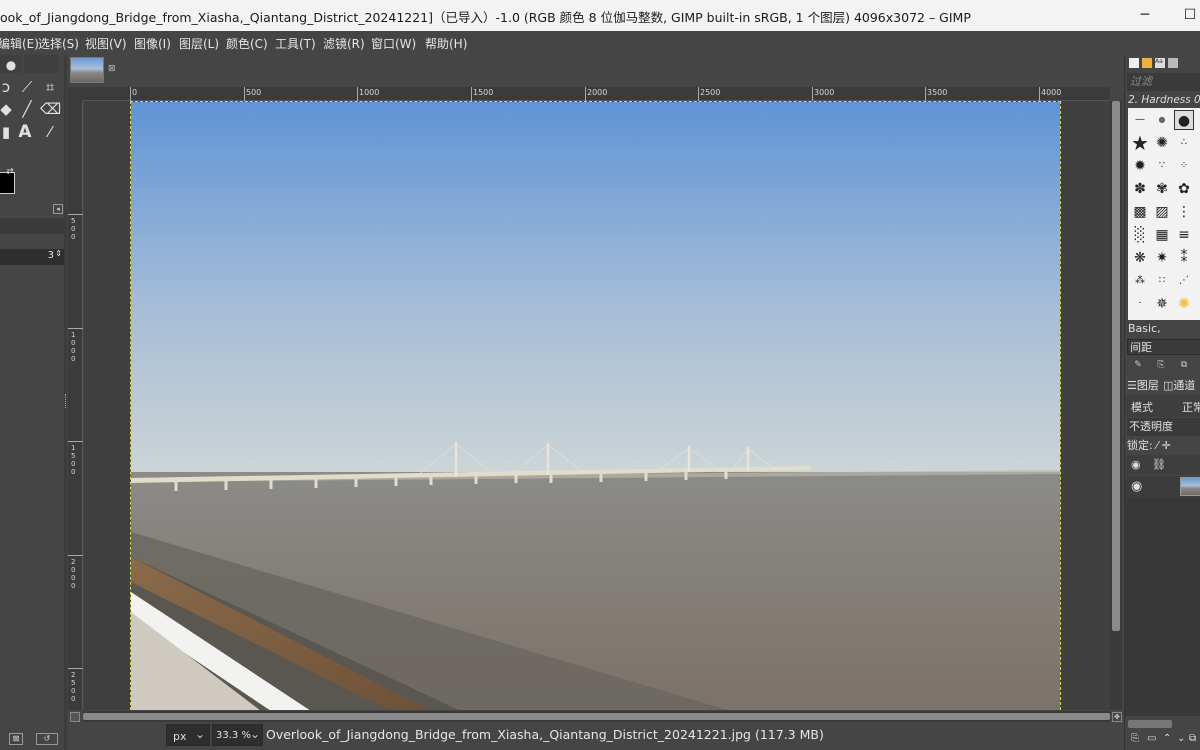 This screenshot has height=750, width=1200. I want to click on brush-item: ❋, so click(1140, 258).